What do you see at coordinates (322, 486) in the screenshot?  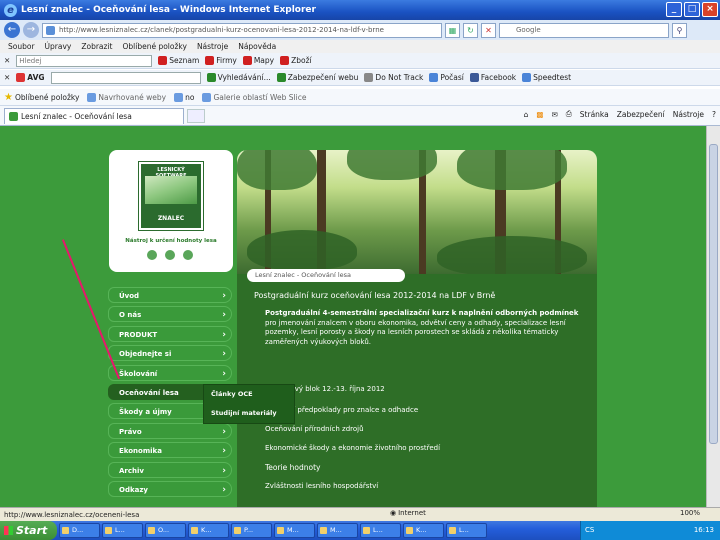 I see `topic-item: Zvláštnosti lesního hospodářství` at bounding box center [322, 486].